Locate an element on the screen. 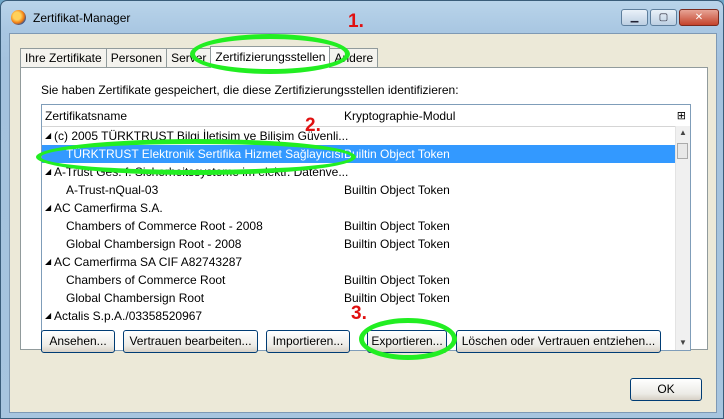 The width and height of the screenshot is (724, 419). tree-row: A-Trust-nQual-03 Builtin Object Token is located at coordinates (359, 190).